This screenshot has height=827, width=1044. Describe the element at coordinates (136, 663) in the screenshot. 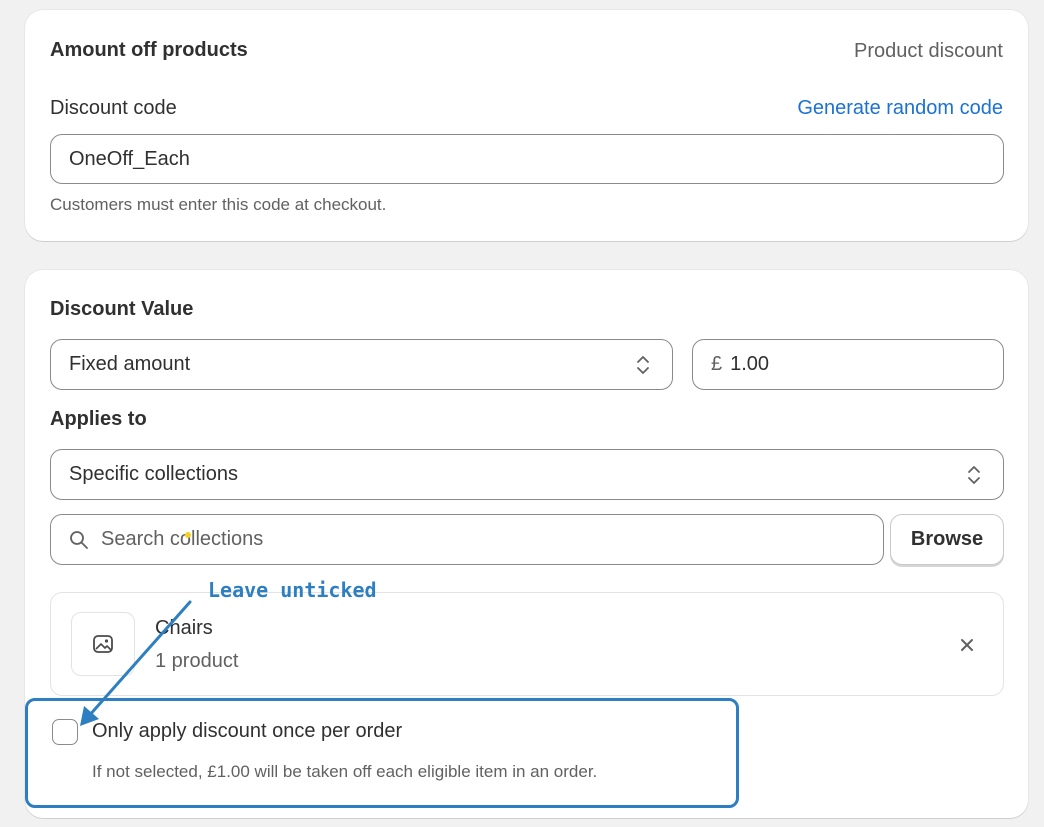

I see `annotation-arrow` at that location.